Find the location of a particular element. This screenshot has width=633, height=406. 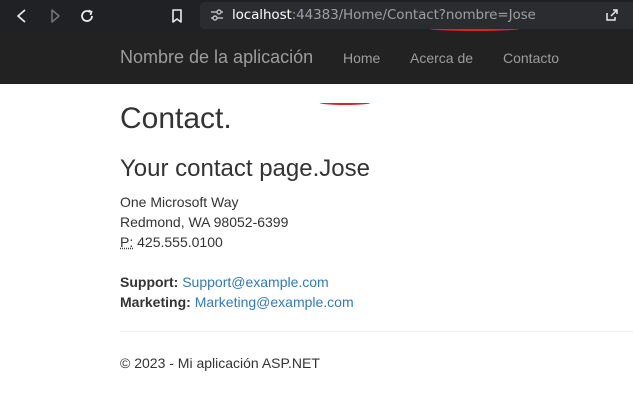

subtitle-name: Jose is located at coordinates (344, 168).